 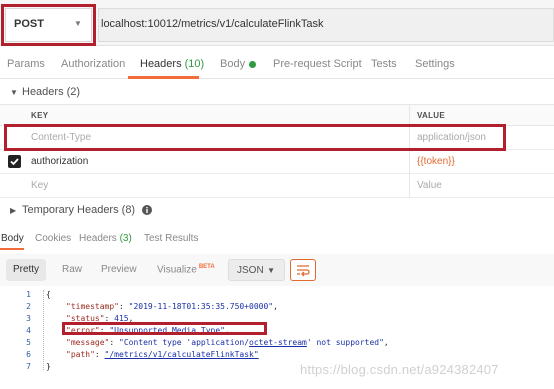 What do you see at coordinates (125, 238) in the screenshot?
I see `response-tab-headers-count: (3)` at bounding box center [125, 238].